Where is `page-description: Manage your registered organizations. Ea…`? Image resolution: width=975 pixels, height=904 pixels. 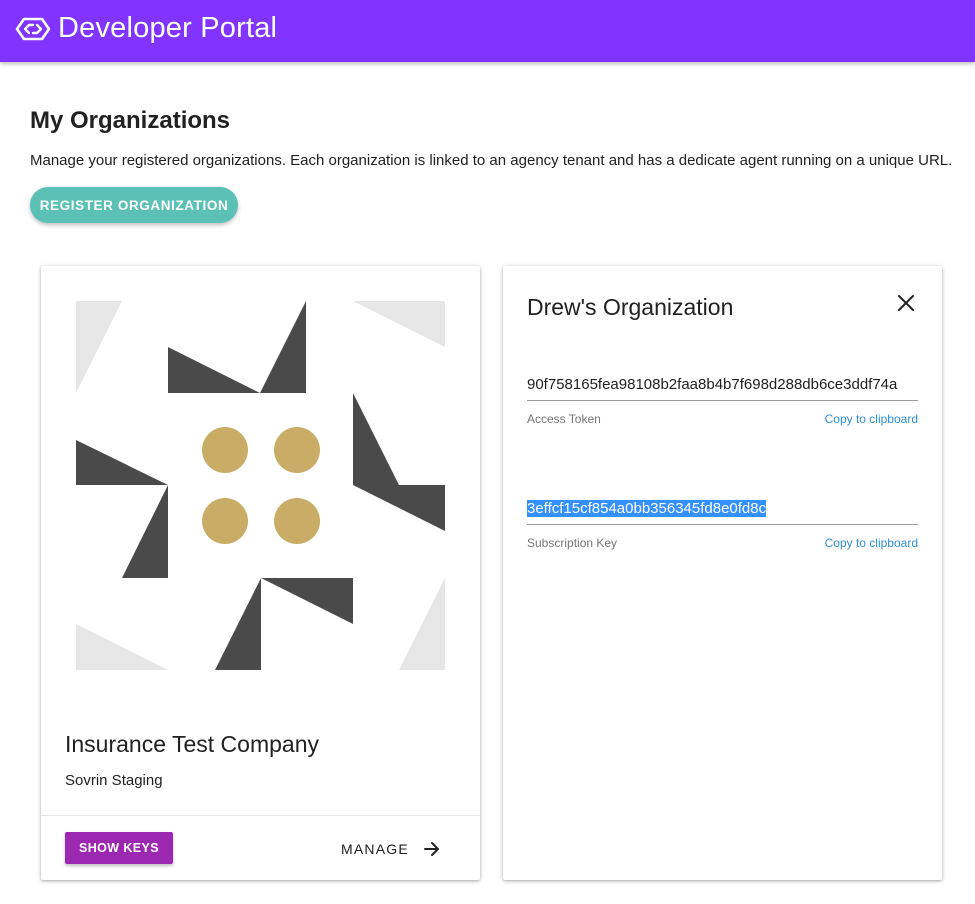
page-description: Manage your registered organizations. Ea… is located at coordinates (491, 160).